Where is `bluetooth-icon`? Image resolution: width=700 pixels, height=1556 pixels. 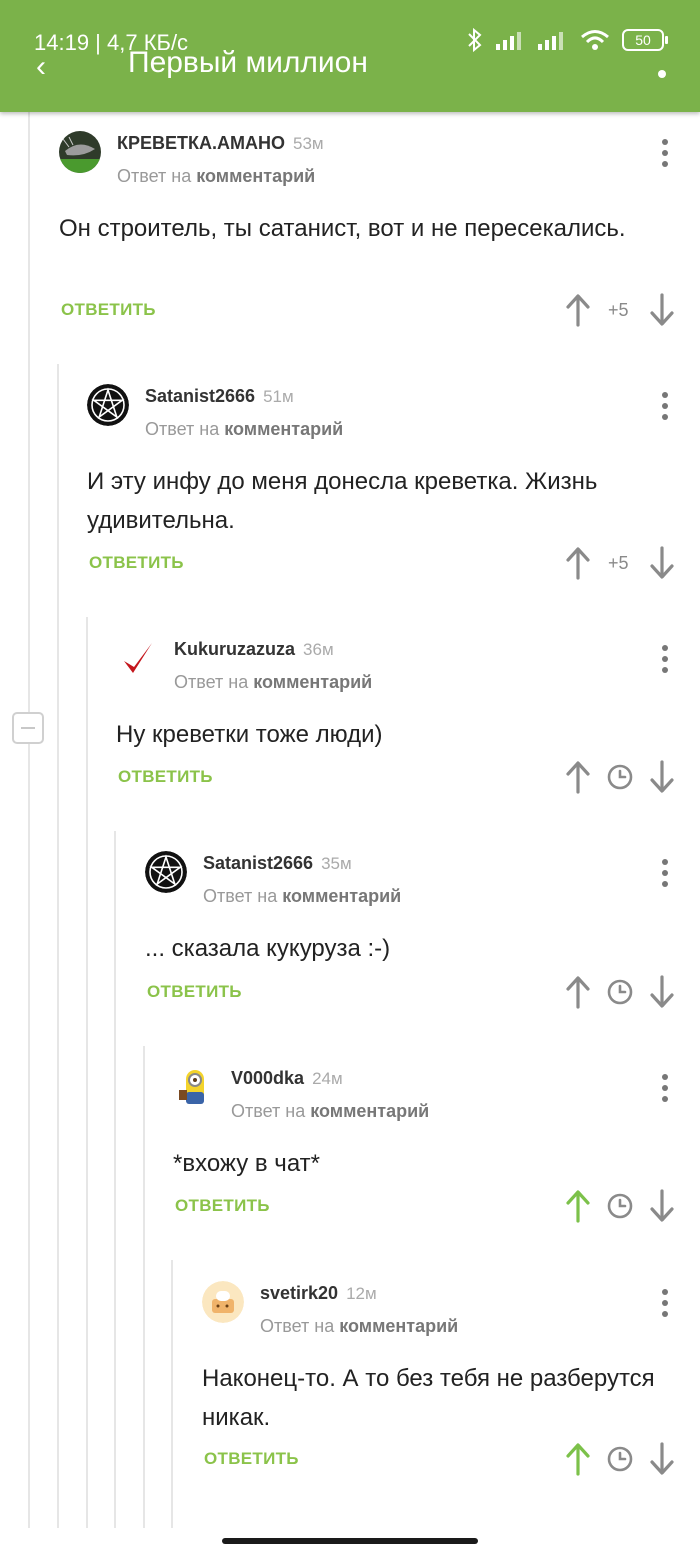 bluetooth-icon is located at coordinates (475, 40).